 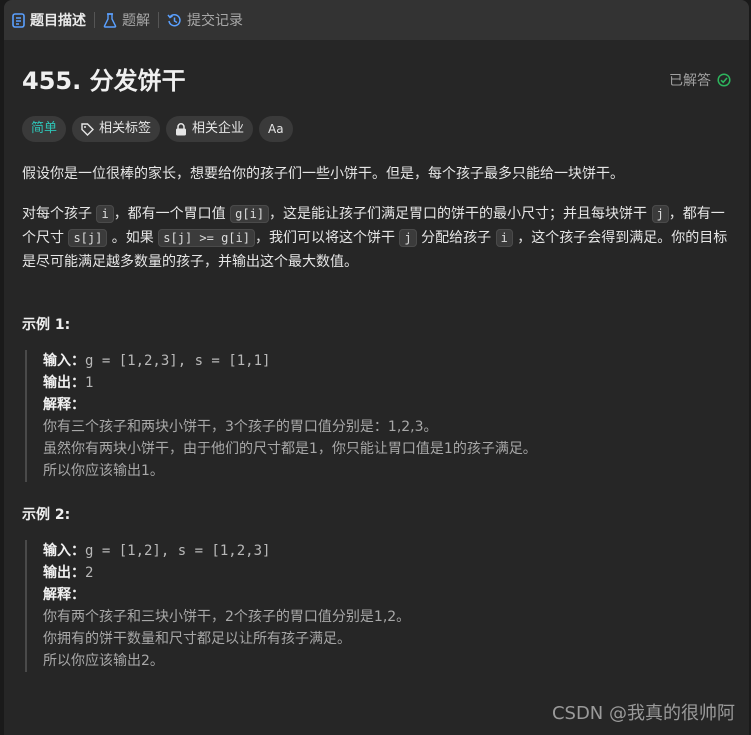 What do you see at coordinates (178, 361) in the screenshot?
I see `input-value: g = [1,2,3], s = [1,1]` at bounding box center [178, 361].